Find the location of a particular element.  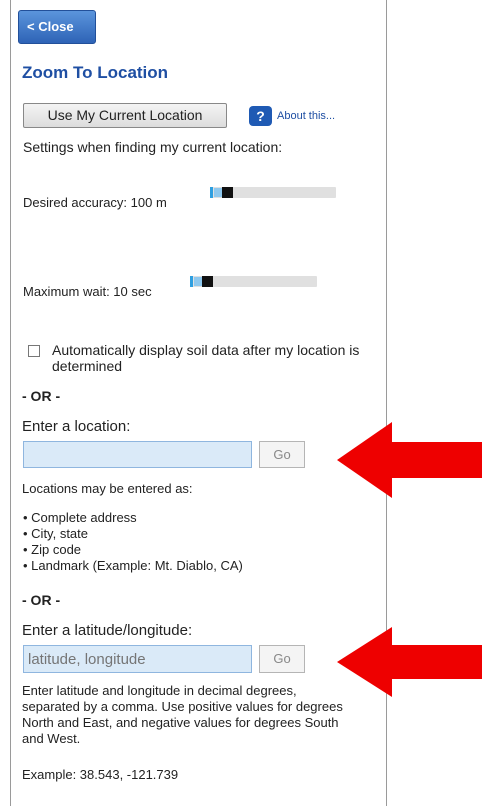

desired-accuracy-slider is located at coordinates (273, 192).